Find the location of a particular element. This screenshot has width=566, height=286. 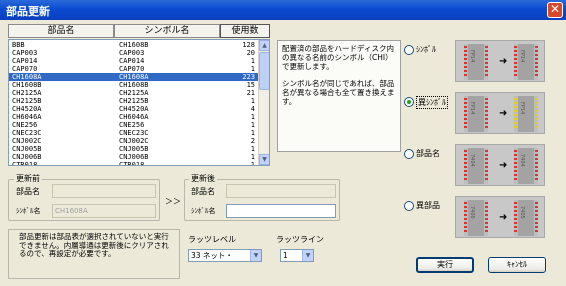

list-item: CH6046A CH6046A 1 is located at coordinates (134, 117).